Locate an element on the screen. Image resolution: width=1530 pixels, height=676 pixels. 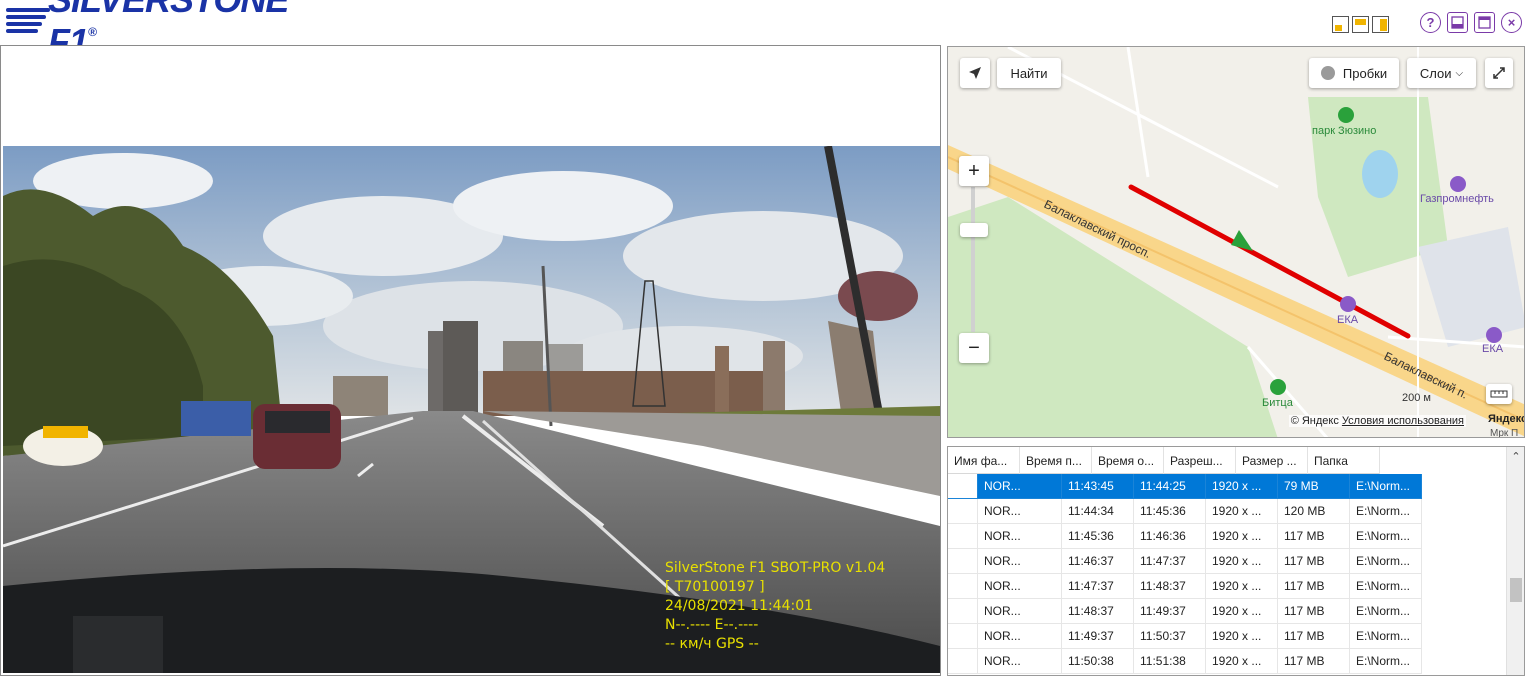
column-end-time-cell: 11:44:25 is located at coordinates (1170, 486).